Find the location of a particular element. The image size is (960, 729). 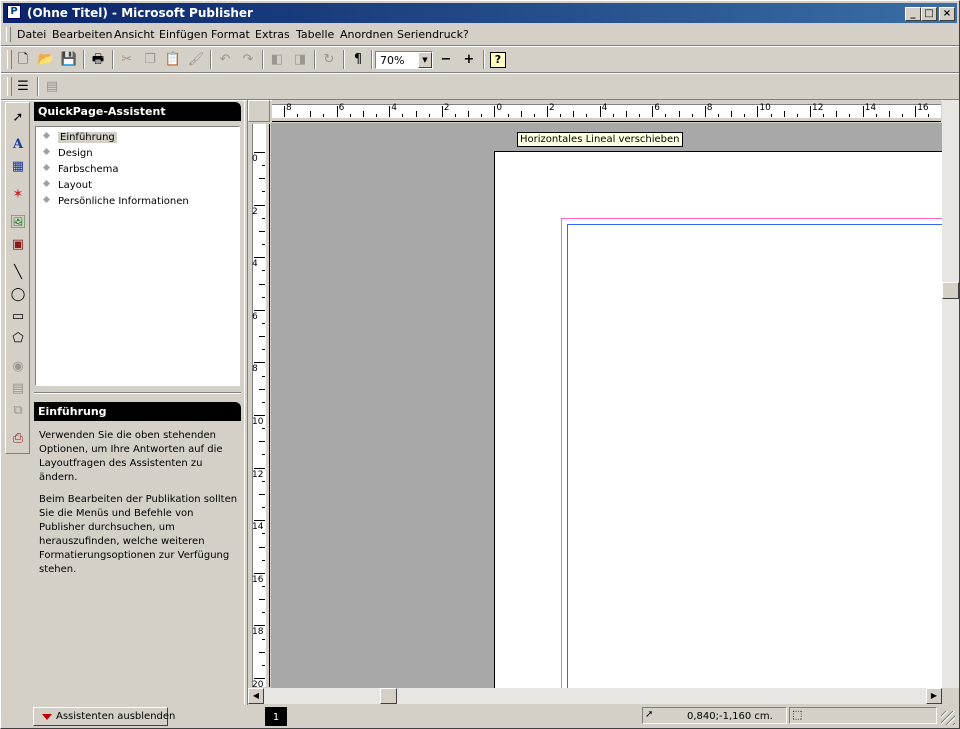

oval-tool-icon: ◯ is located at coordinates (18, 295).